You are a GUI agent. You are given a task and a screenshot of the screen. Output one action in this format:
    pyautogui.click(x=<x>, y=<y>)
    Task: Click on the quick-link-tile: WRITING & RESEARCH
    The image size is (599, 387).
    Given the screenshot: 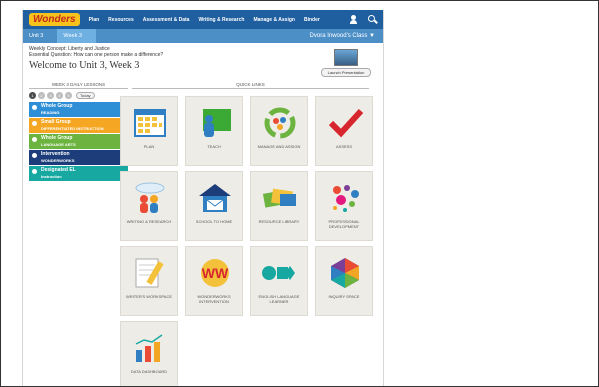 What is the action you would take?
    pyautogui.click(x=149, y=206)
    